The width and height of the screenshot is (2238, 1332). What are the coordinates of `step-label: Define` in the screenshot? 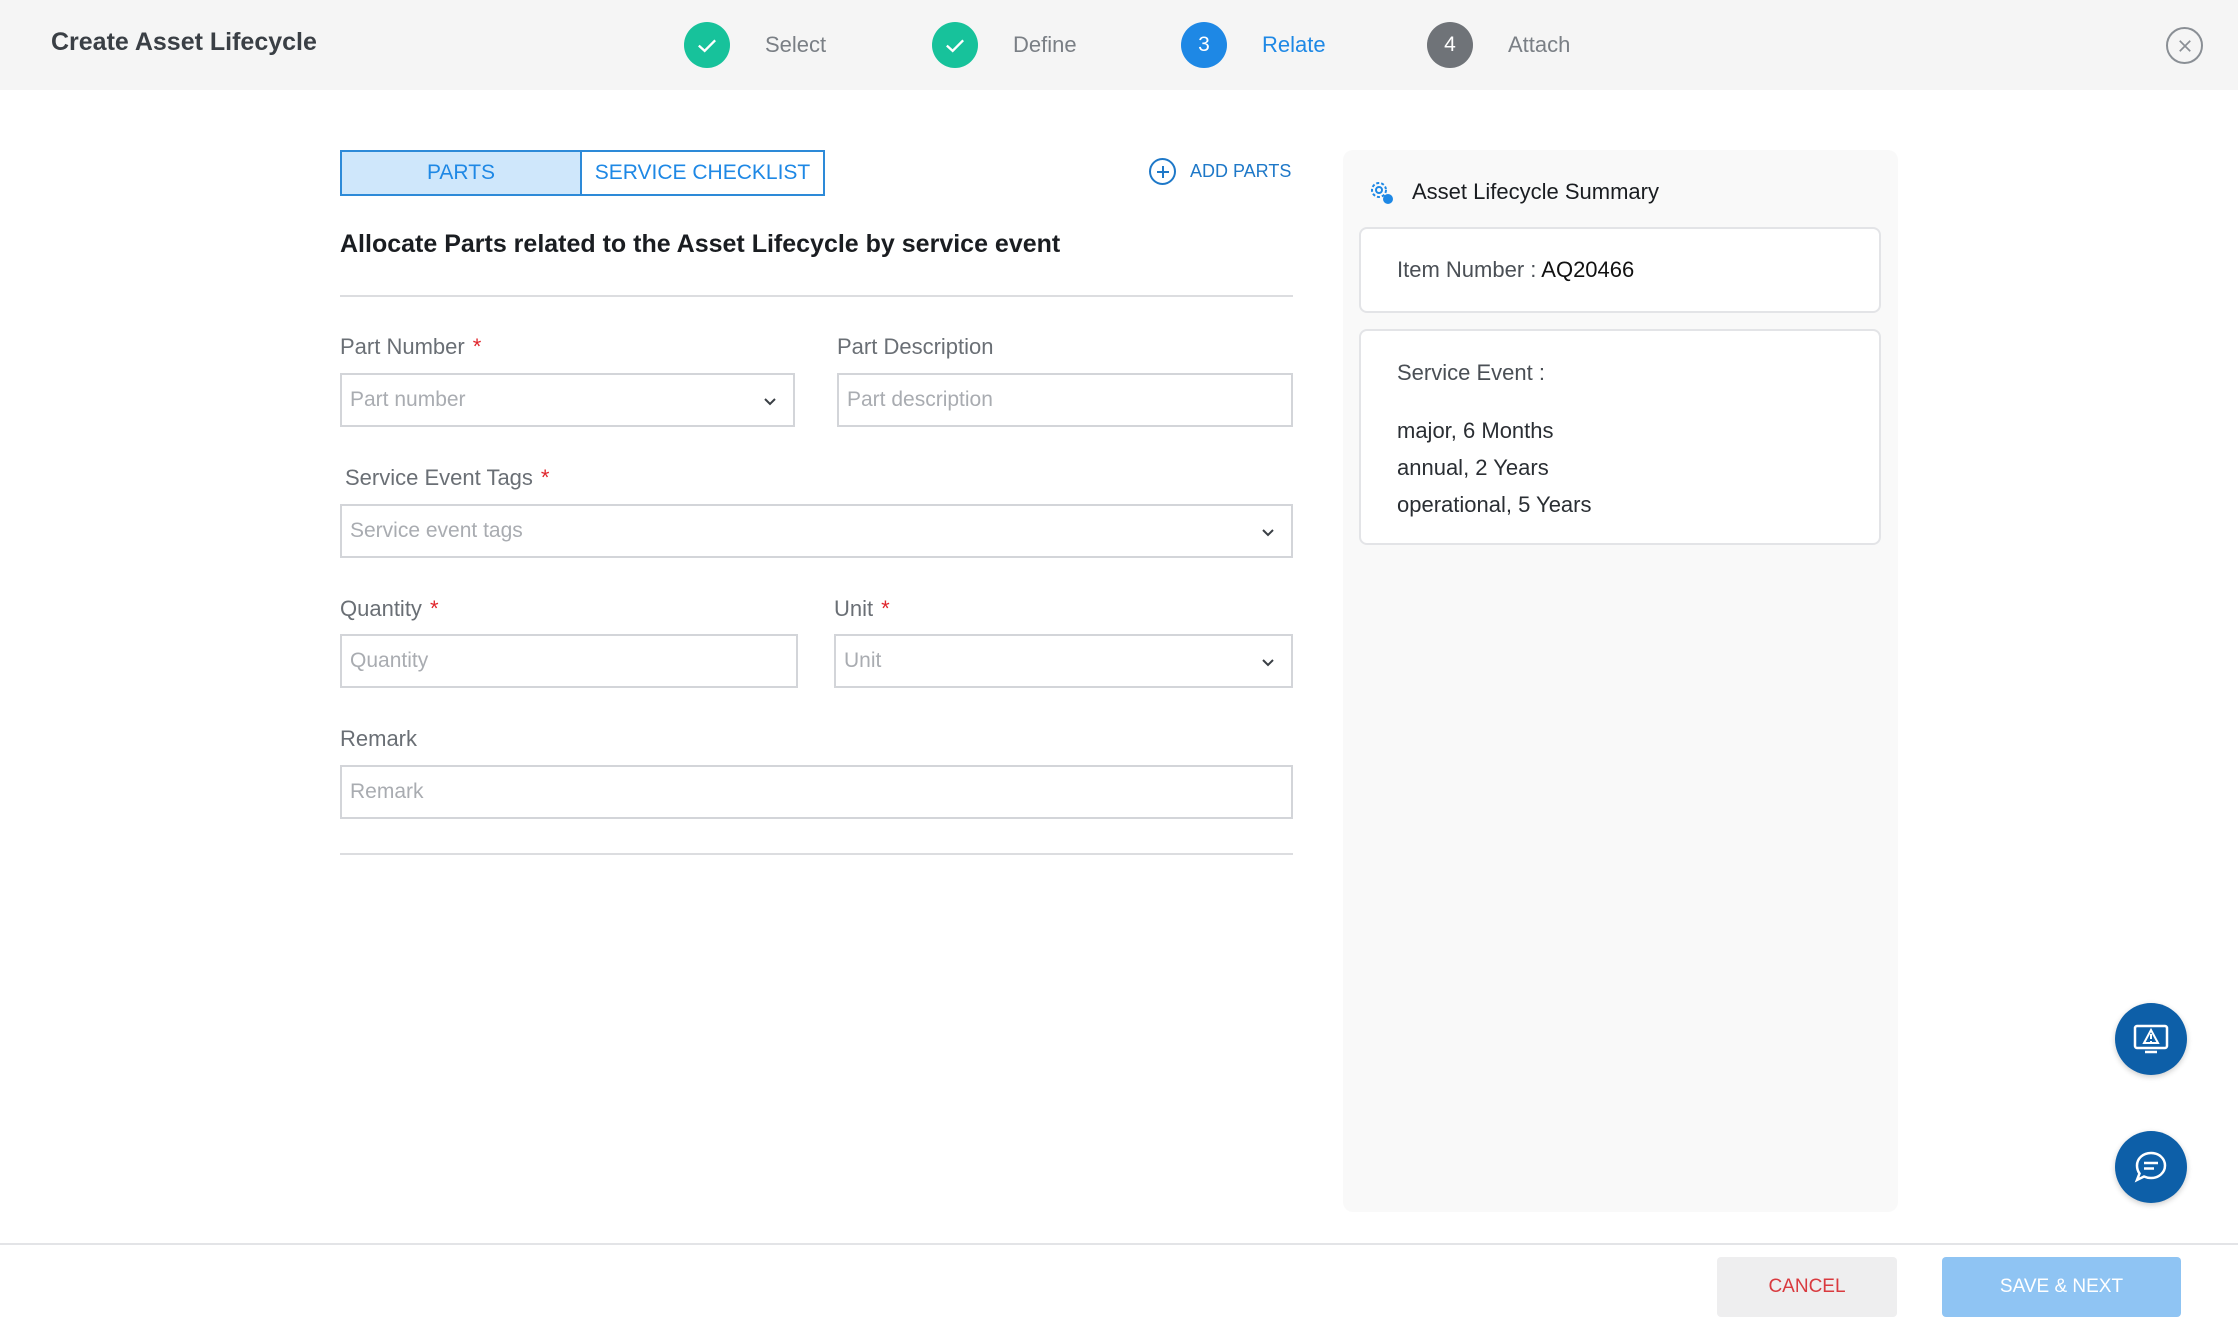 It's located at (1045, 44).